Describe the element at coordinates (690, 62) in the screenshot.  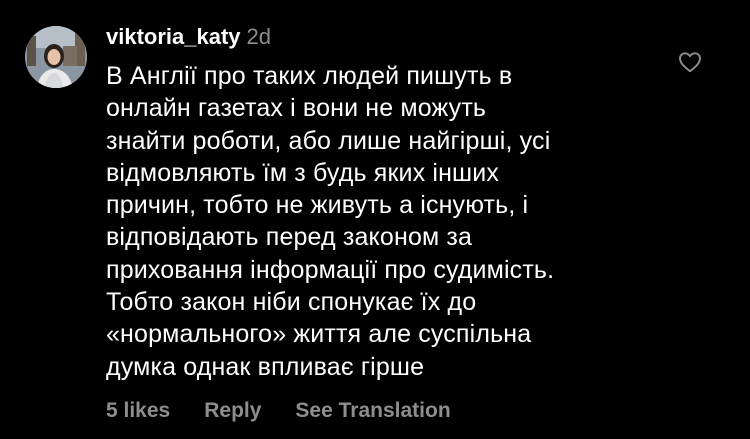
I see `heart-outline-icon` at that location.